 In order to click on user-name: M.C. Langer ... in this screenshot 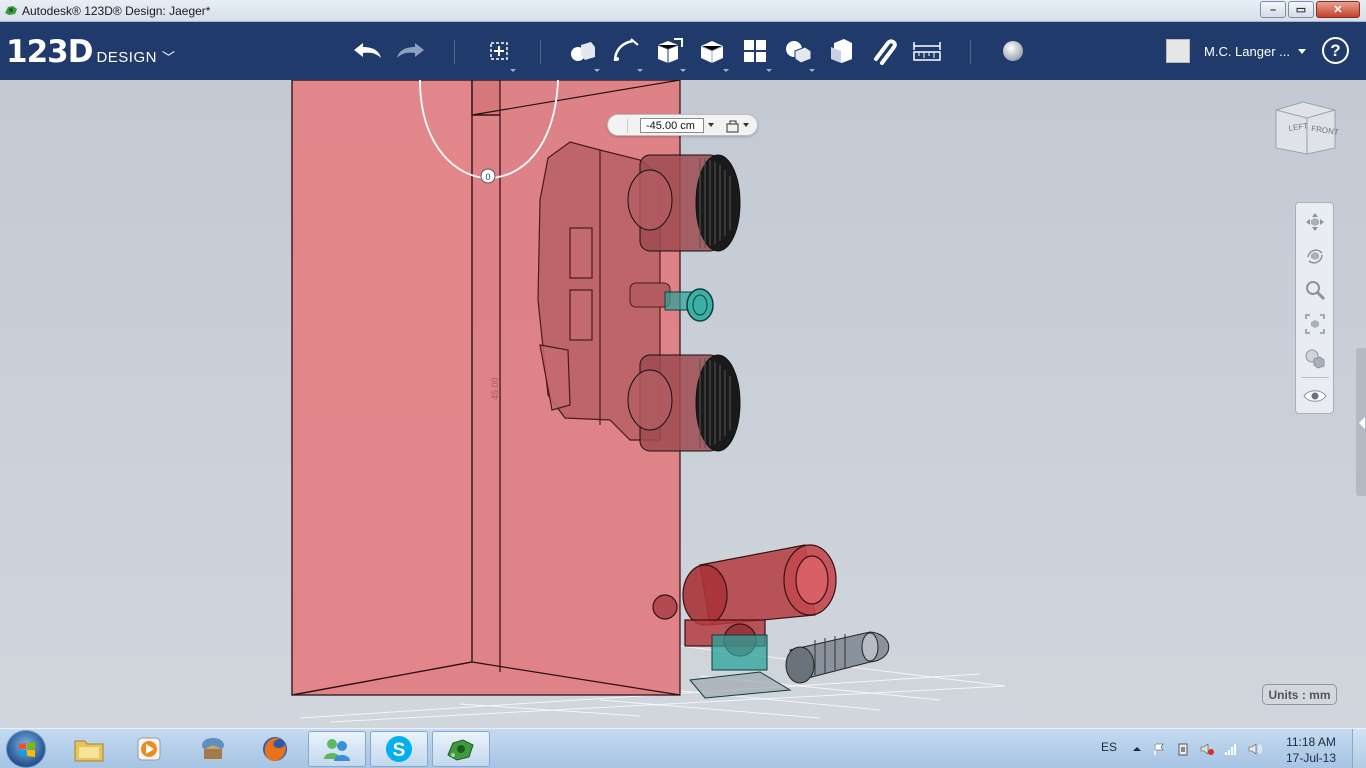, I will do `click(1247, 51)`.